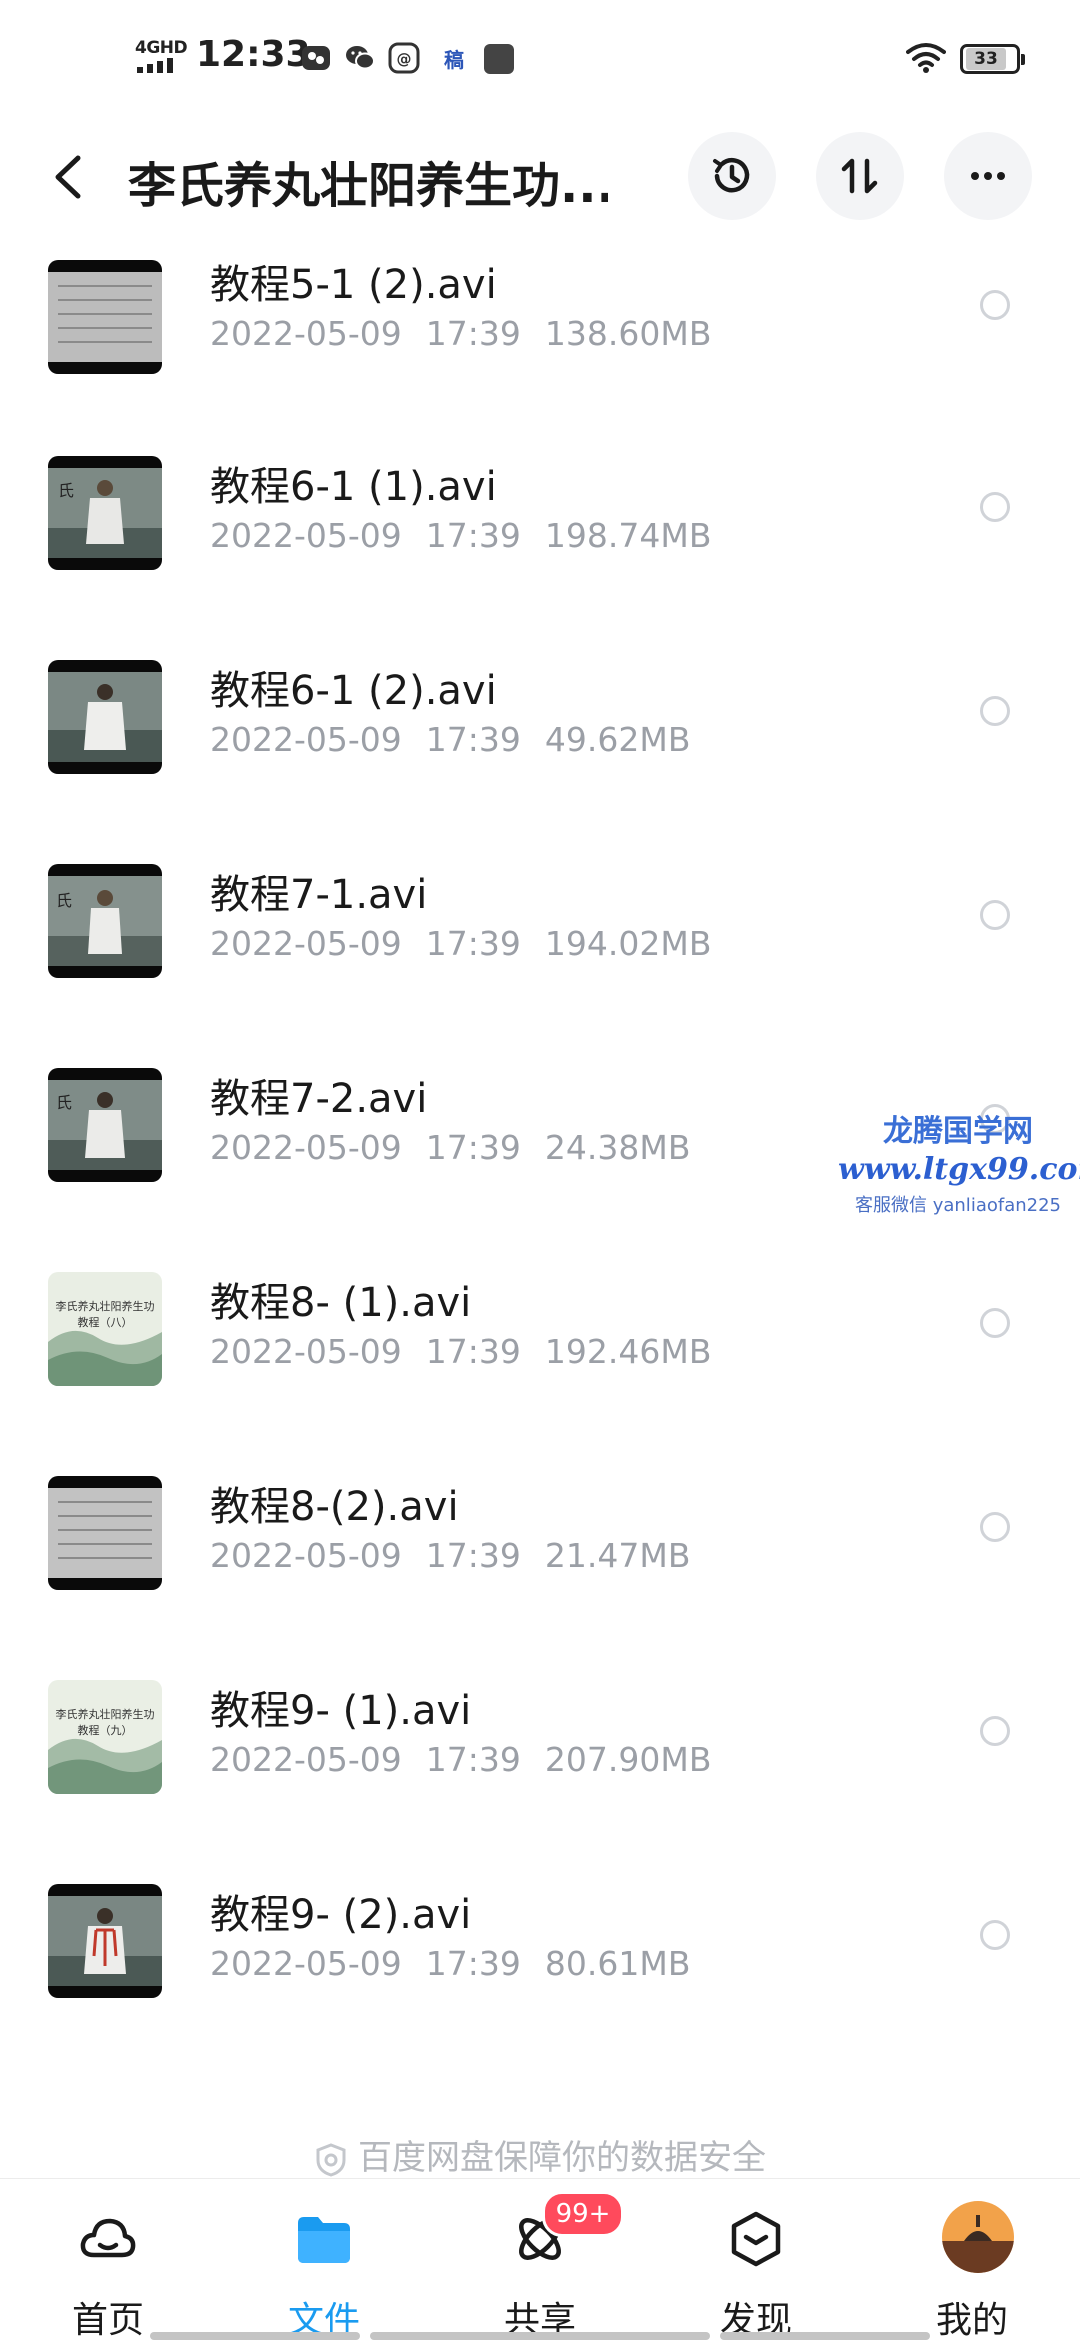 The image size is (1080, 2340). What do you see at coordinates (331, 2159) in the screenshot?
I see `shield-icon` at bounding box center [331, 2159].